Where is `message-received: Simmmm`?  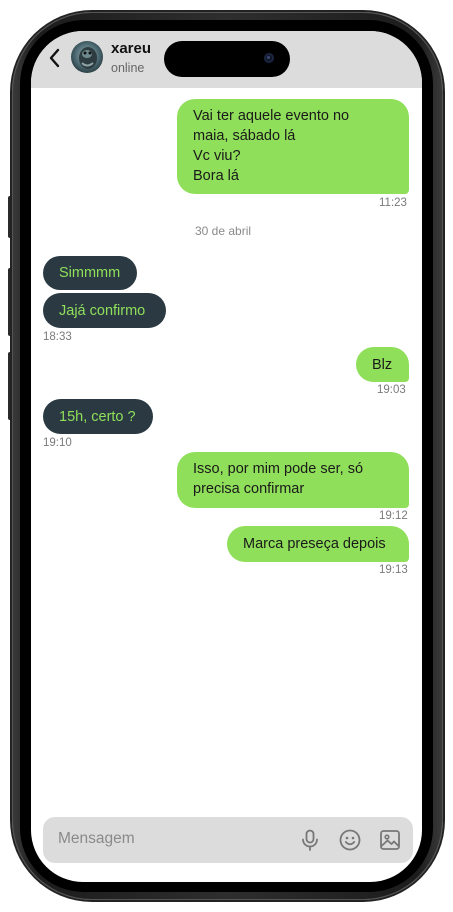
message-received: Simmmm is located at coordinates (90, 273).